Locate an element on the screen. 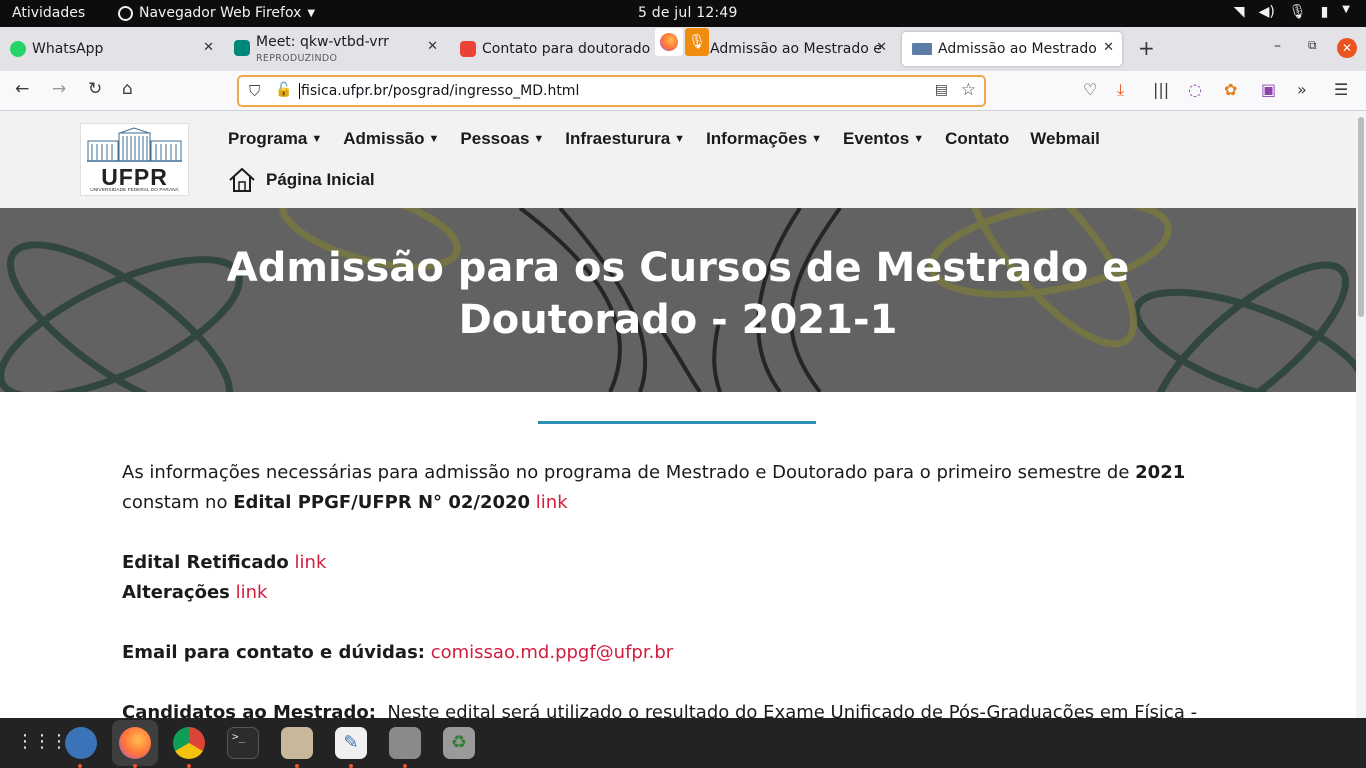 The width and height of the screenshot is (1366, 768). edital-retificado-line: Edital Retificado link is located at coordinates (677, 563).